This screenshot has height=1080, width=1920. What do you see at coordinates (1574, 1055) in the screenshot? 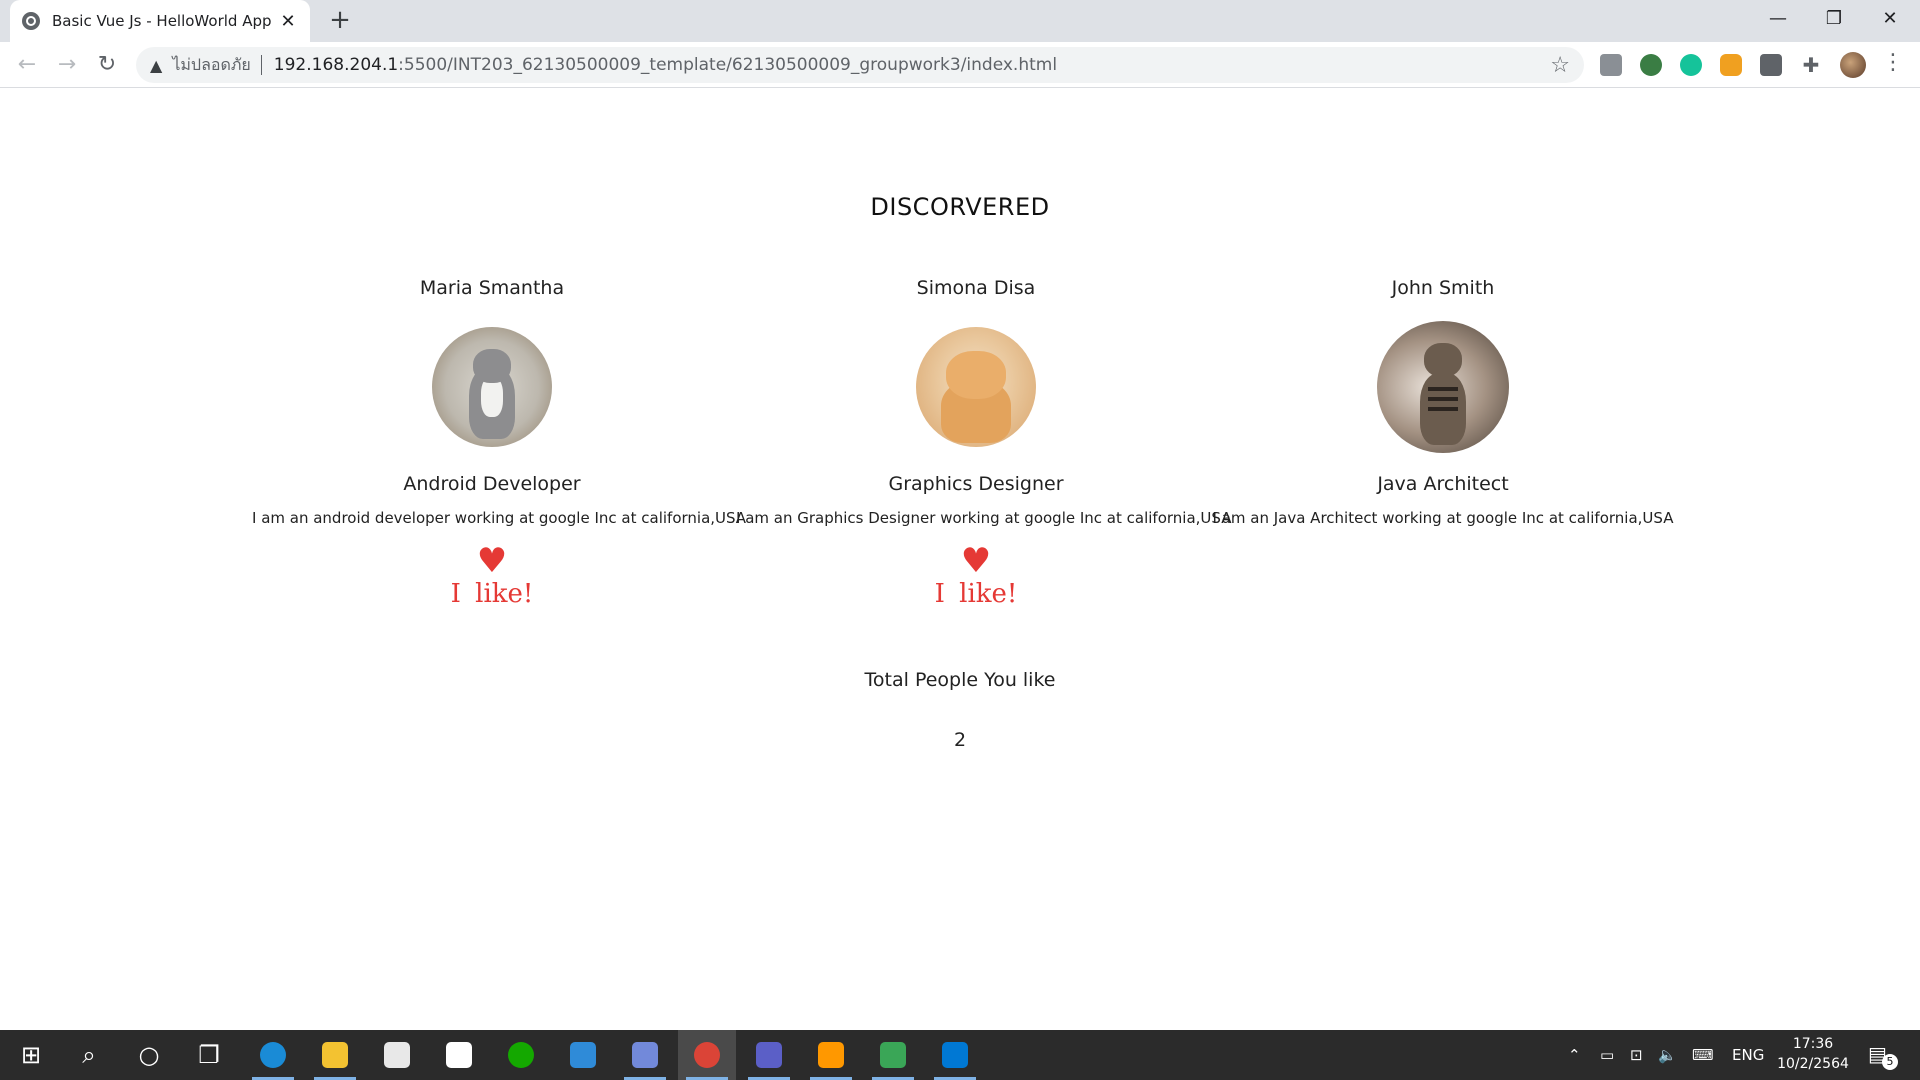
I see `tray-chevron-icon: ⌃` at bounding box center [1574, 1055].